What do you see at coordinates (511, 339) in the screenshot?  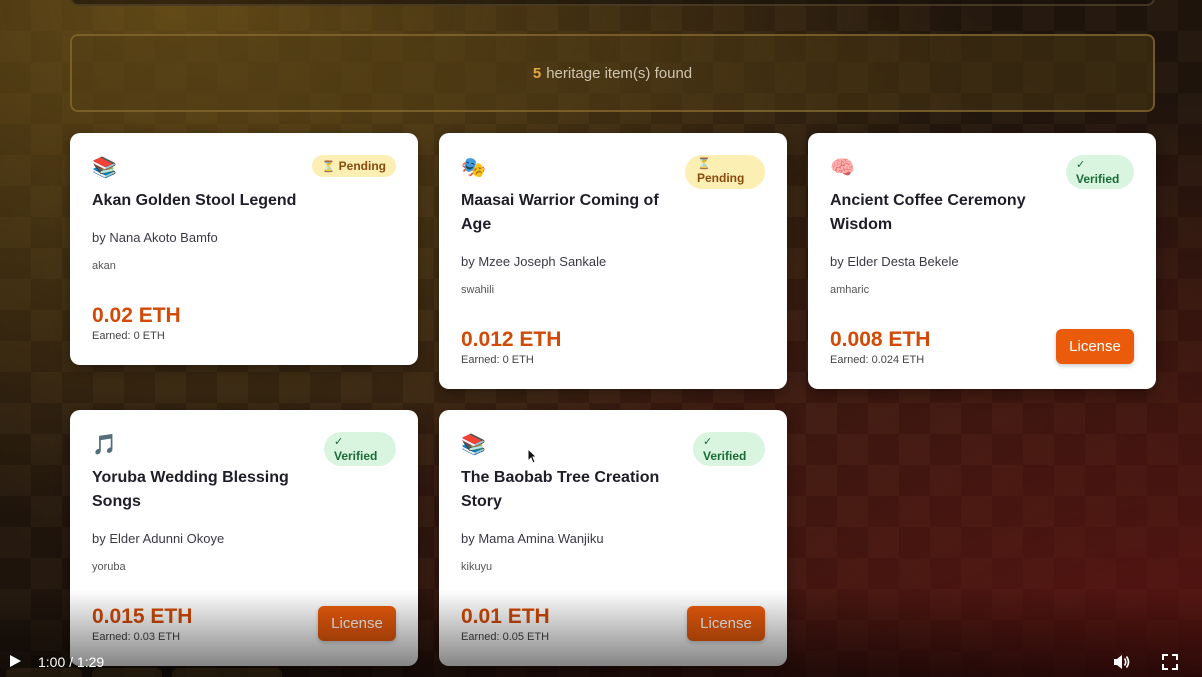 I see `card-price: 0.012 ETH` at bounding box center [511, 339].